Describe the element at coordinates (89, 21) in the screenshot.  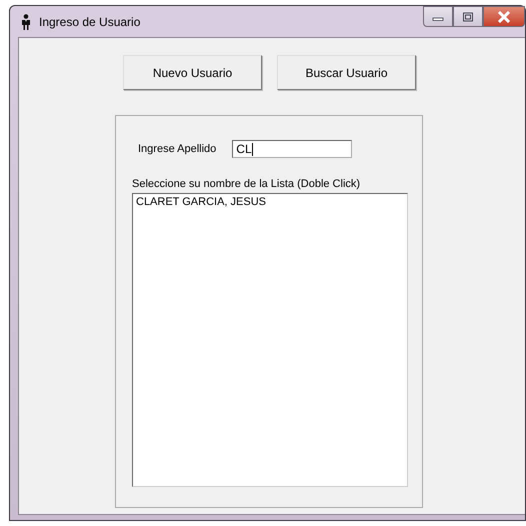
I see `window-title: Ingreso de Usuario` at that location.